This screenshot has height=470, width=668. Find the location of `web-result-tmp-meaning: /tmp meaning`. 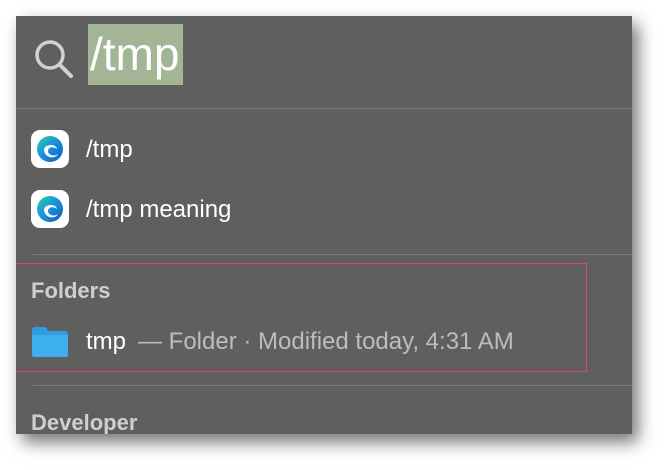

web-result-tmp-meaning: /tmp meaning is located at coordinates (324, 210).